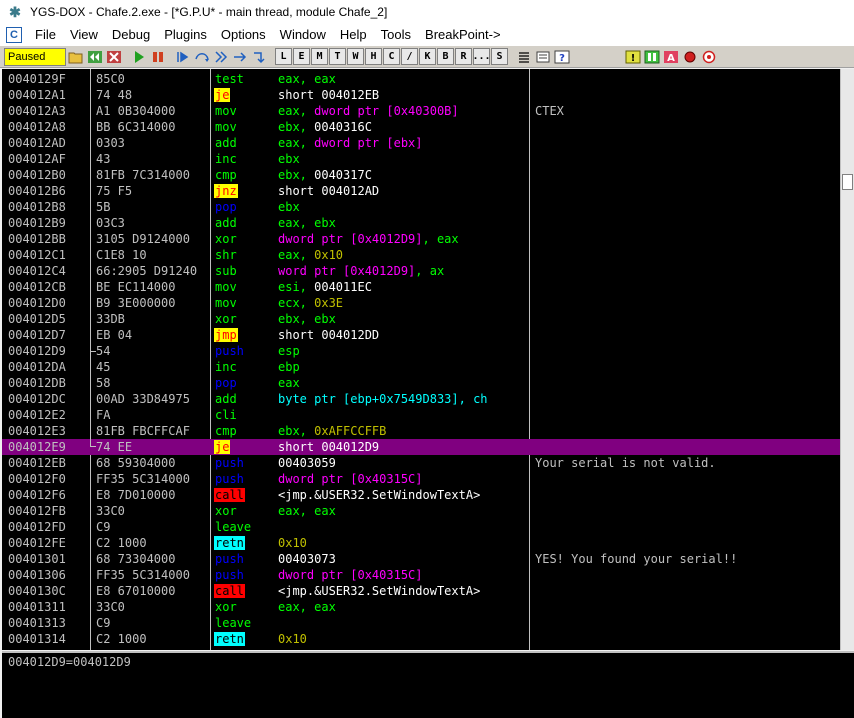  What do you see at coordinates (131, 35) in the screenshot?
I see `menu-debug: Debug` at bounding box center [131, 35].